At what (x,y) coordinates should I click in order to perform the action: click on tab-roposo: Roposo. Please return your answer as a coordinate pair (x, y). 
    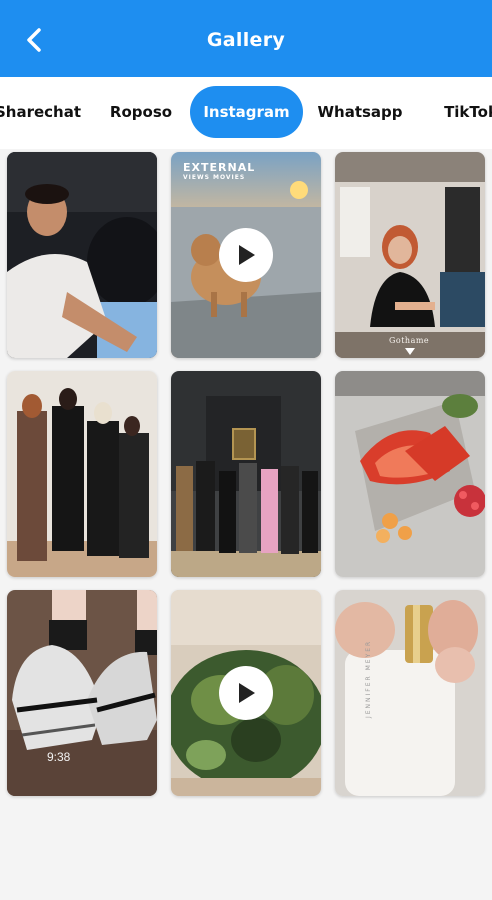
    Looking at the image, I should click on (141, 112).